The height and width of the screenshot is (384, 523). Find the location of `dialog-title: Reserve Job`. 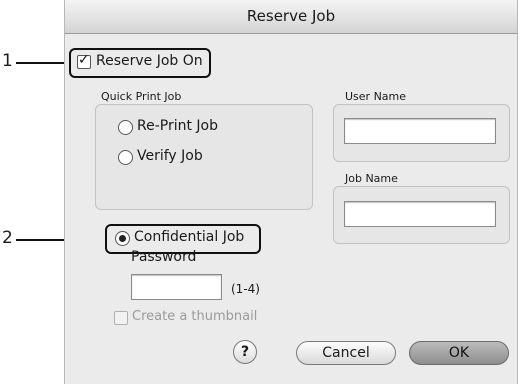

dialog-title: Reserve Job is located at coordinates (291, 17).